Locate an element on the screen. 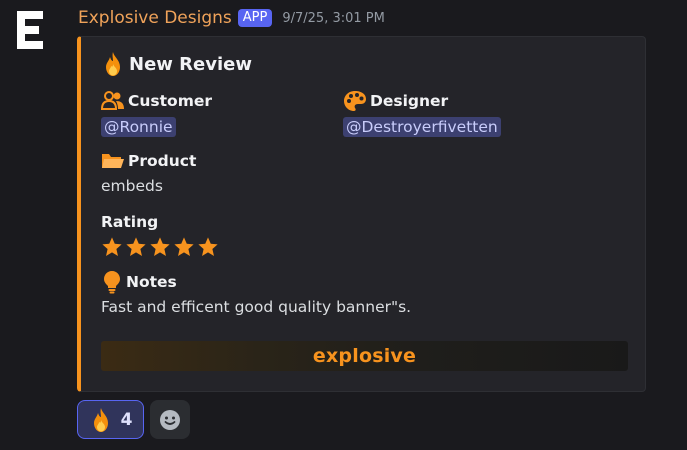 The height and width of the screenshot is (450, 687). embed-title: New Review is located at coordinates (176, 64).